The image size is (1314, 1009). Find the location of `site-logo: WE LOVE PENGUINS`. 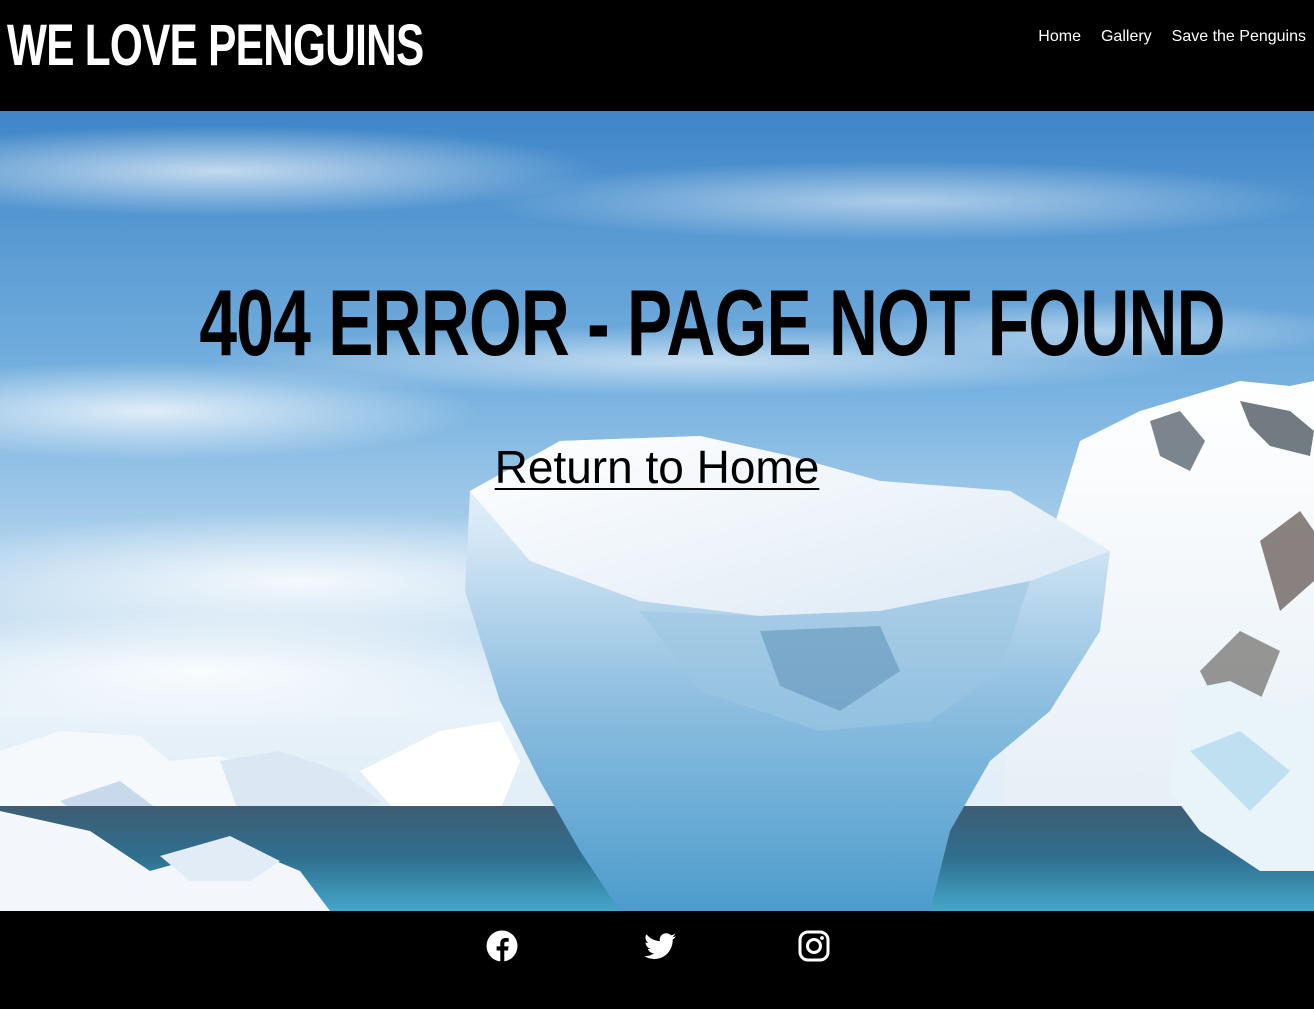

site-logo: WE LOVE PENGUINS is located at coordinates (215, 46).